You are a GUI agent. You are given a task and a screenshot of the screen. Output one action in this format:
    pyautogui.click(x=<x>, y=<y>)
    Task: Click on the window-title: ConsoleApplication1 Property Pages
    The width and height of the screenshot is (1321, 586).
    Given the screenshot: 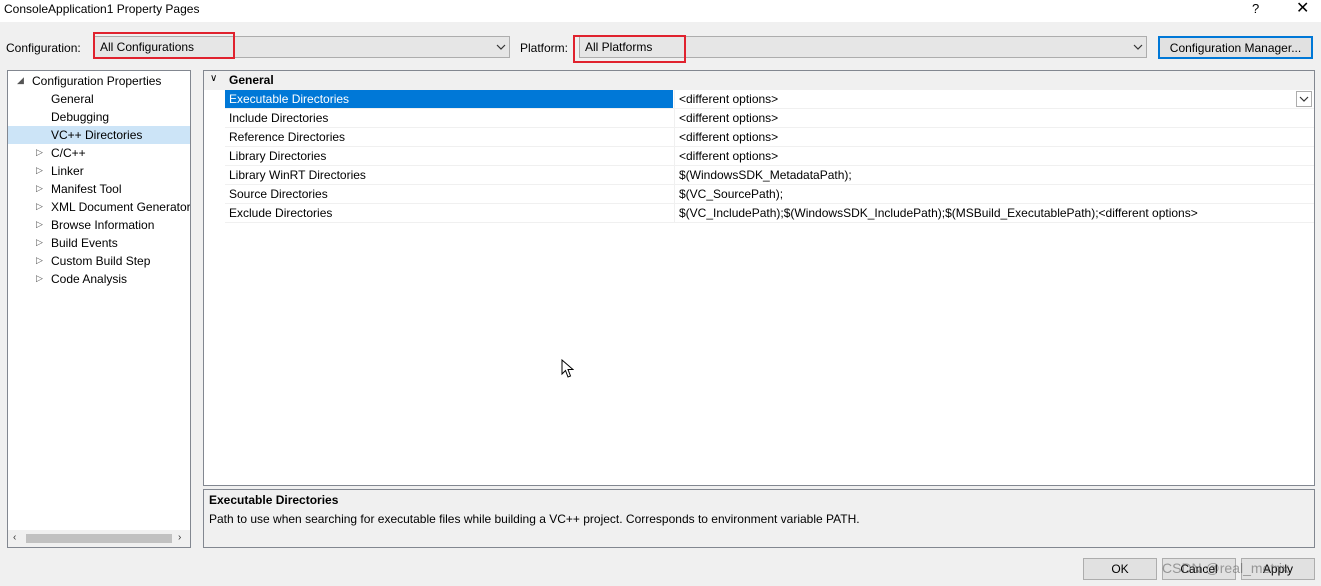 What is the action you would take?
    pyautogui.click(x=102, y=9)
    